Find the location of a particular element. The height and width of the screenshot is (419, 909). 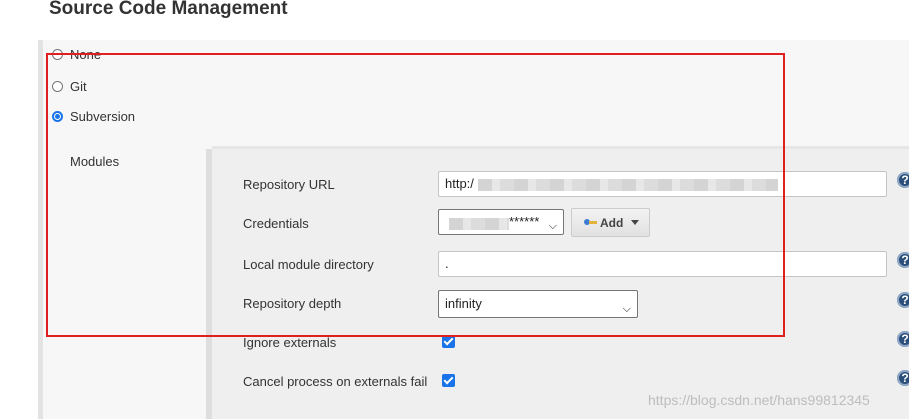

help-icon-local-module-directory: ? is located at coordinates (903, 260).